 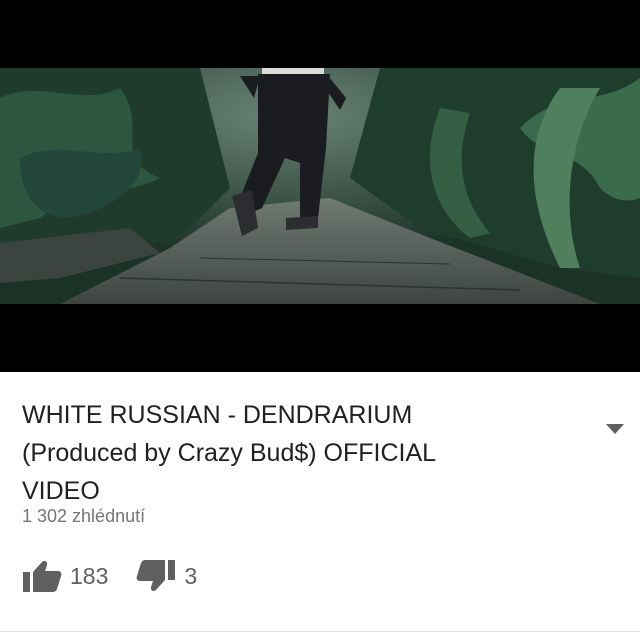 I want to click on divider, so click(x=320, y=631).